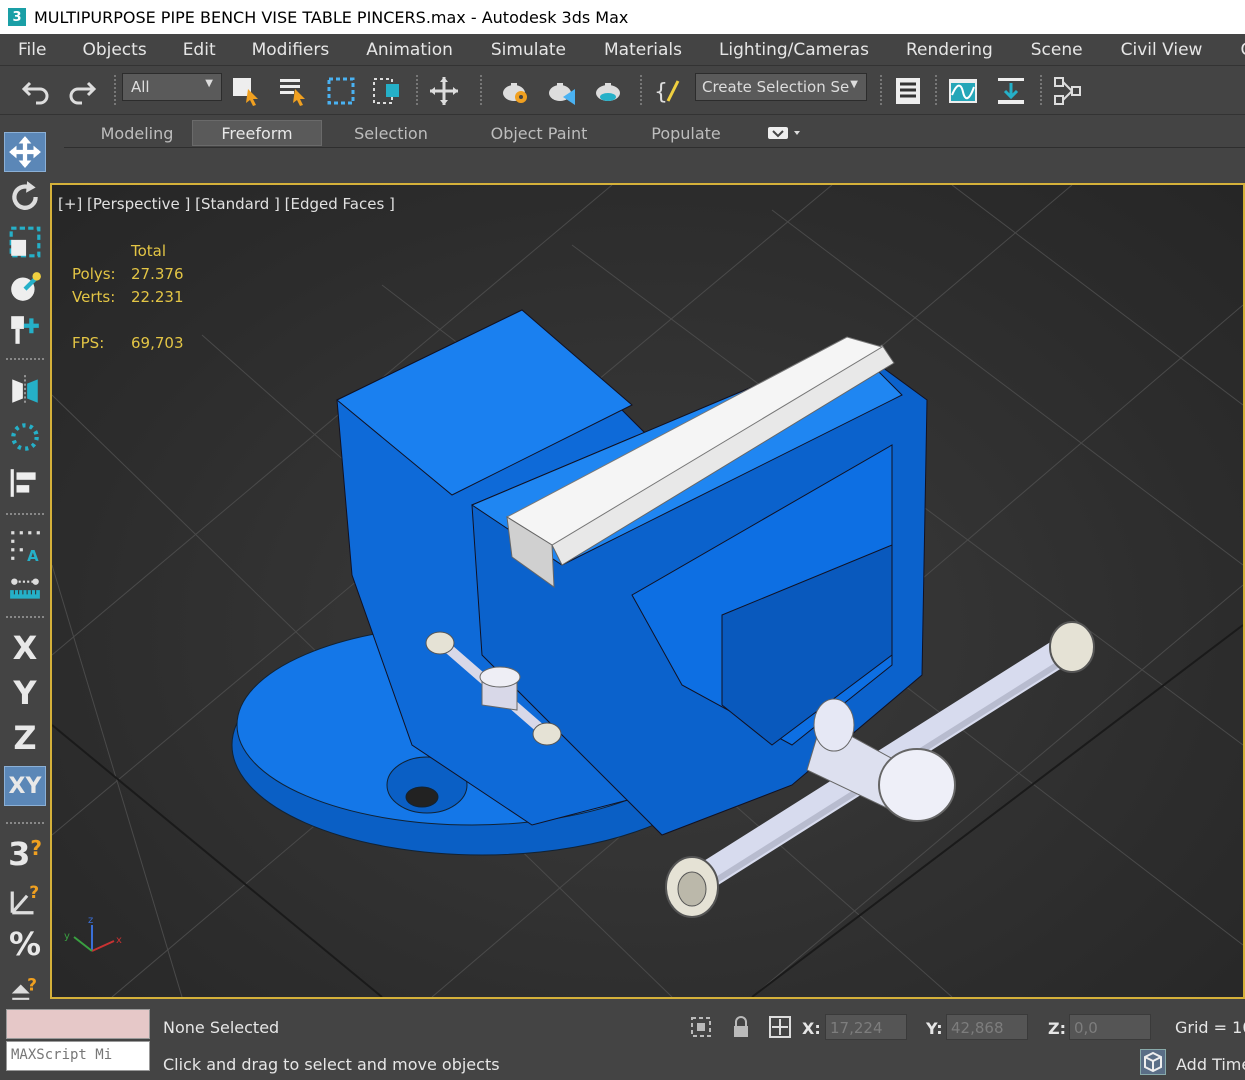  I want to click on select-by-name-button, so click(293, 91).